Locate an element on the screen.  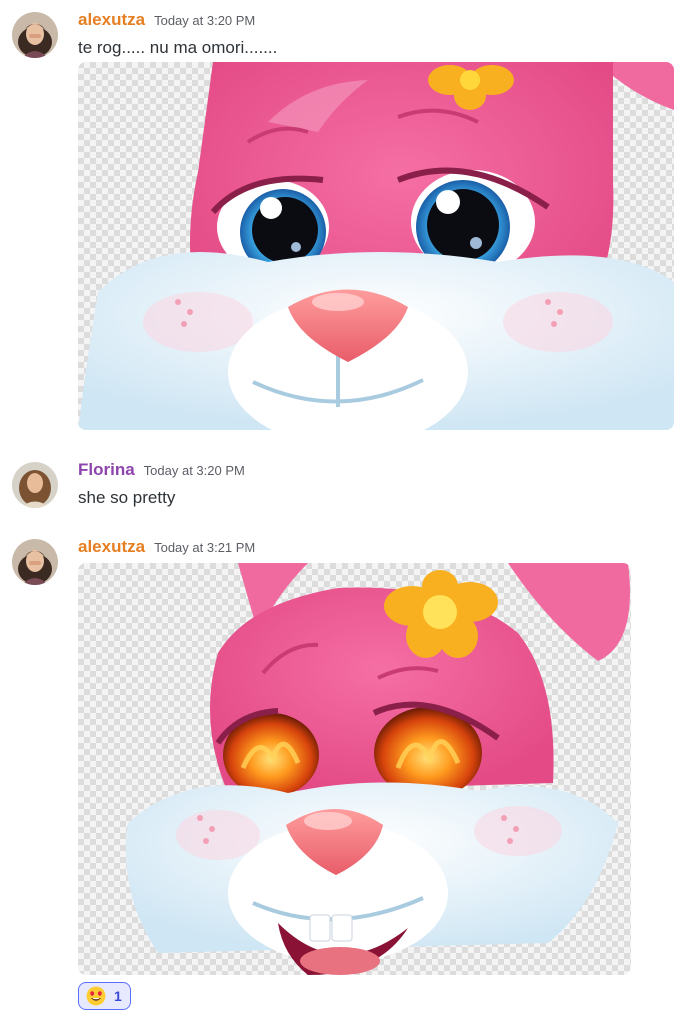
message-2: Florina Today at 3:20 PM she so pretty is located at coordinates (350, 490).